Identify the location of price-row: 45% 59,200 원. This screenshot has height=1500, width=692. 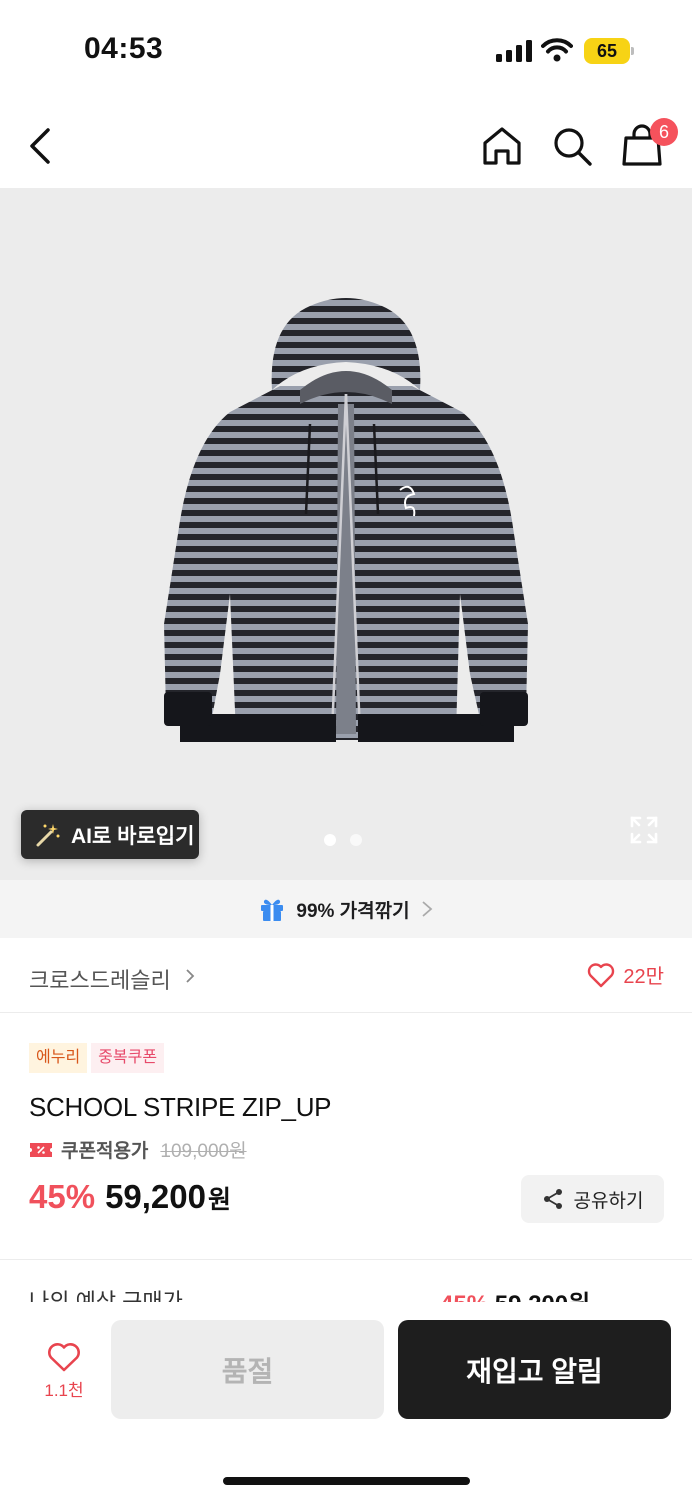
(130, 1197).